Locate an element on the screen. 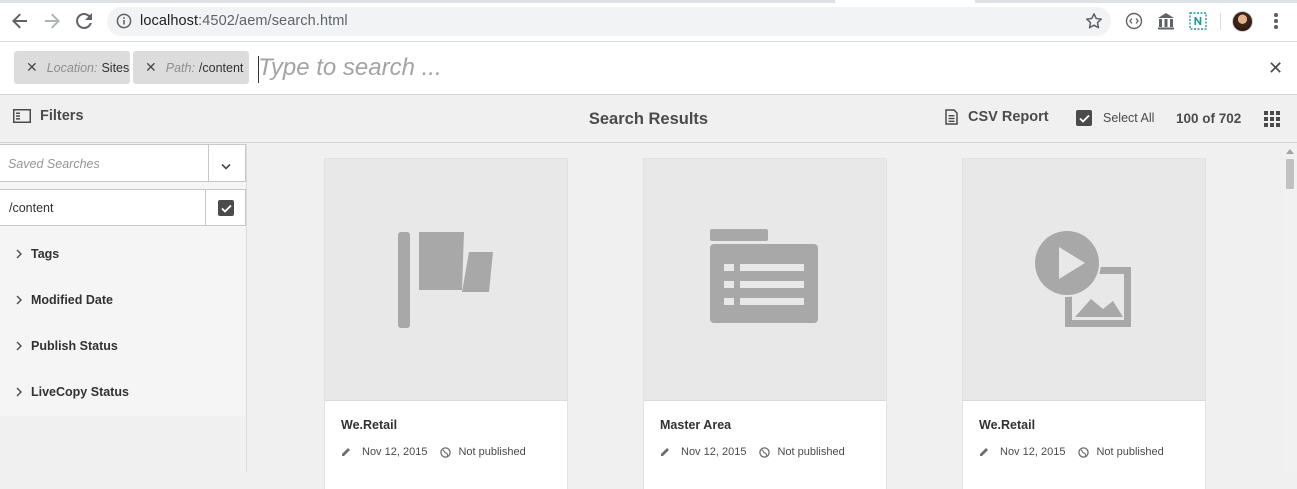 The height and width of the screenshot is (489, 1297). facet-label: Tags is located at coordinates (45, 254).